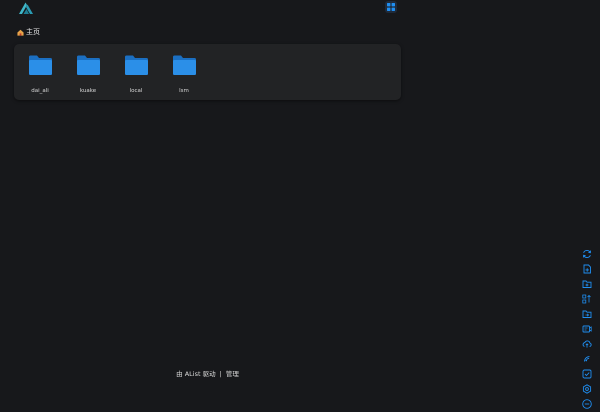  I want to click on side-toolbar, so click(588, 329).